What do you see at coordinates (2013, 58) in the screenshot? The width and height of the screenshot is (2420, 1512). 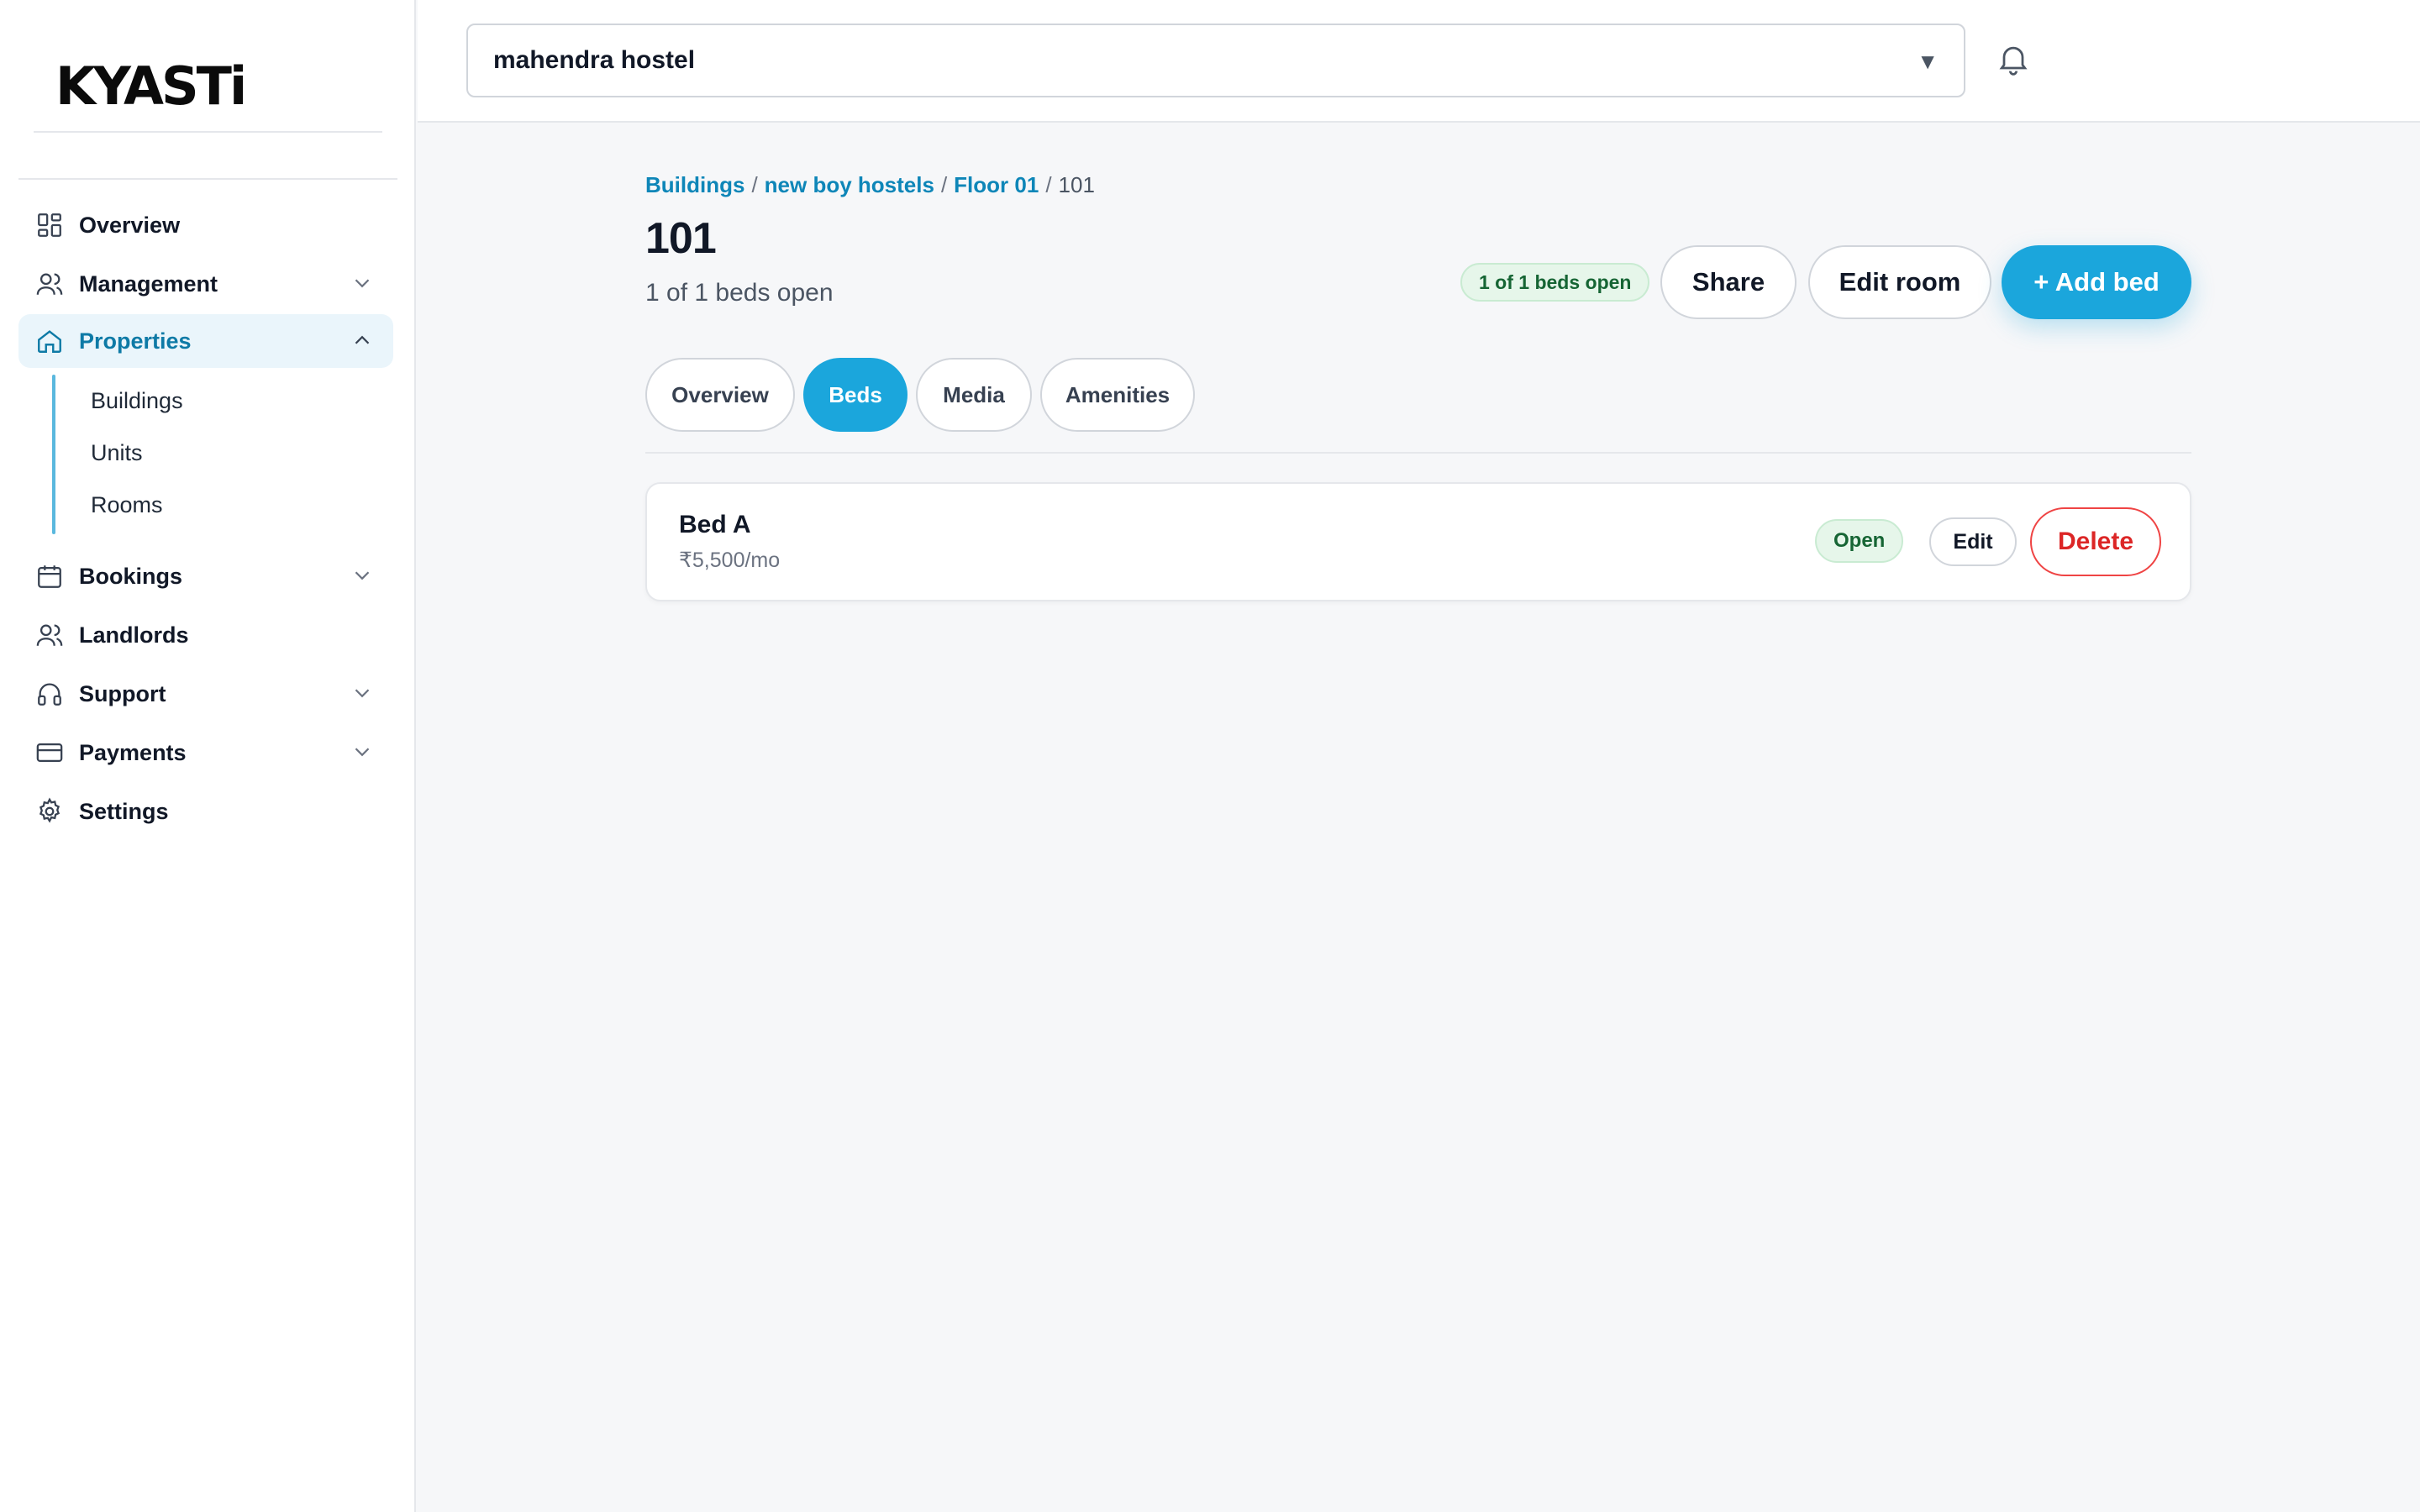 I see `bell-icon` at bounding box center [2013, 58].